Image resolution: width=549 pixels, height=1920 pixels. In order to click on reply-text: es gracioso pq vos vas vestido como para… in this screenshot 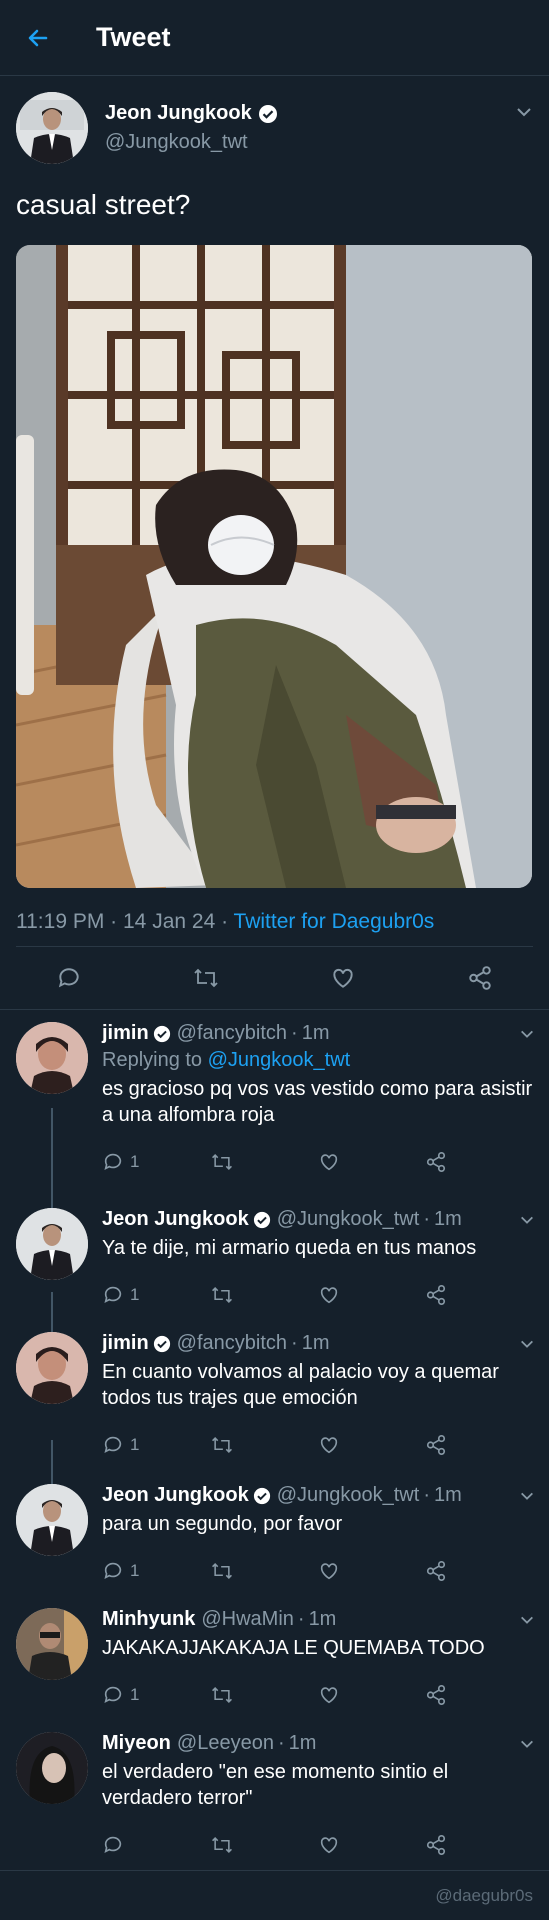, I will do `click(317, 1102)`.